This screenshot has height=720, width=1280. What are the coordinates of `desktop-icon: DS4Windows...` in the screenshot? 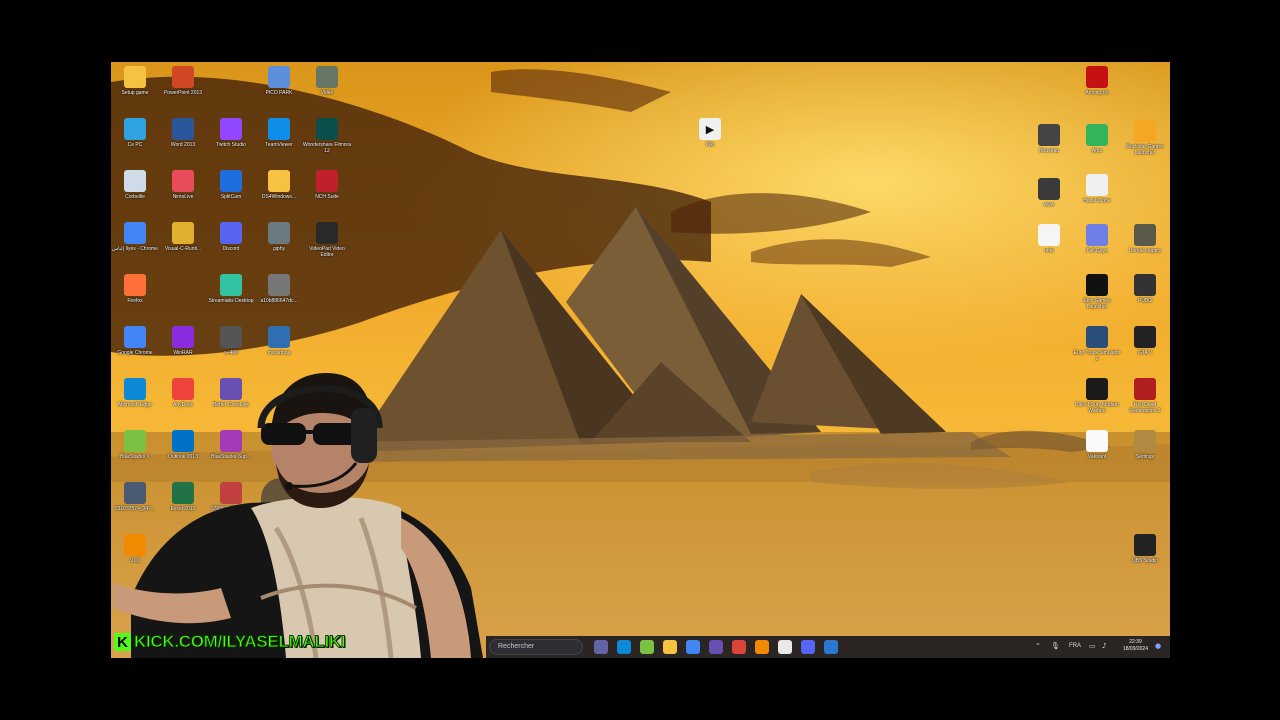 It's located at (279, 185).